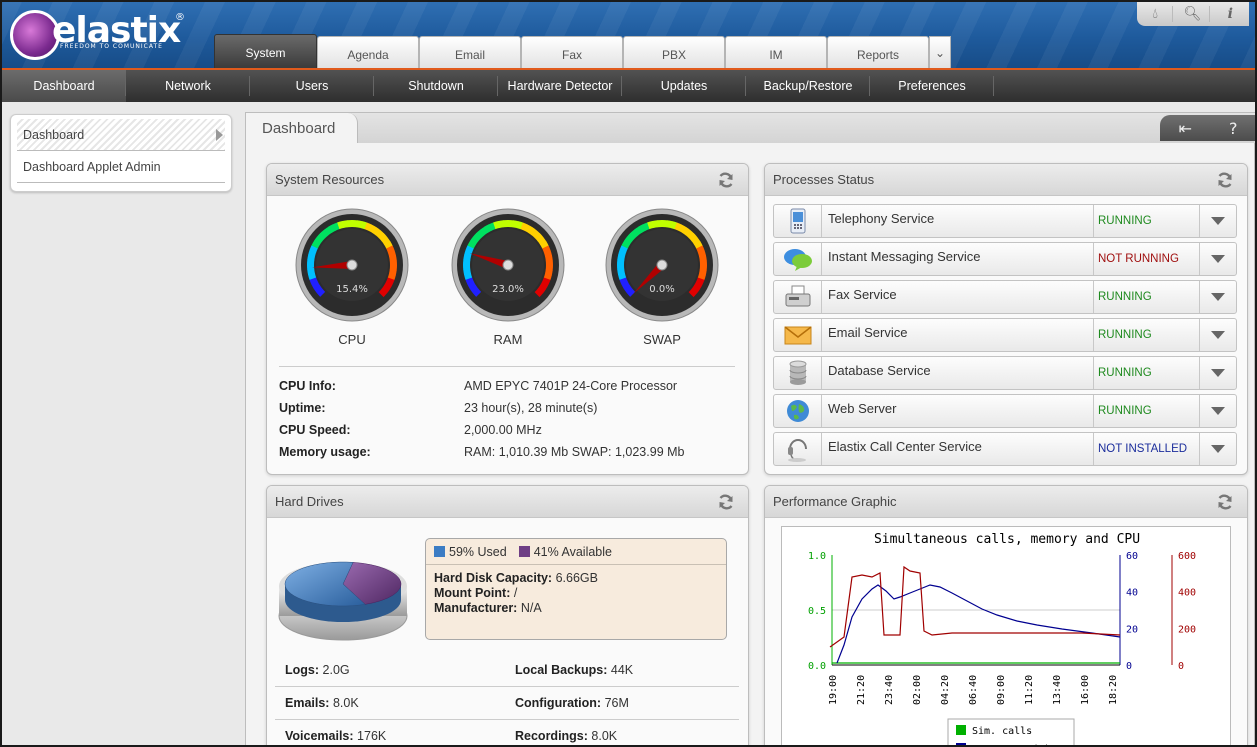  Describe the element at coordinates (1132, 593) in the screenshot. I see `y-mid-tick: 40` at that location.